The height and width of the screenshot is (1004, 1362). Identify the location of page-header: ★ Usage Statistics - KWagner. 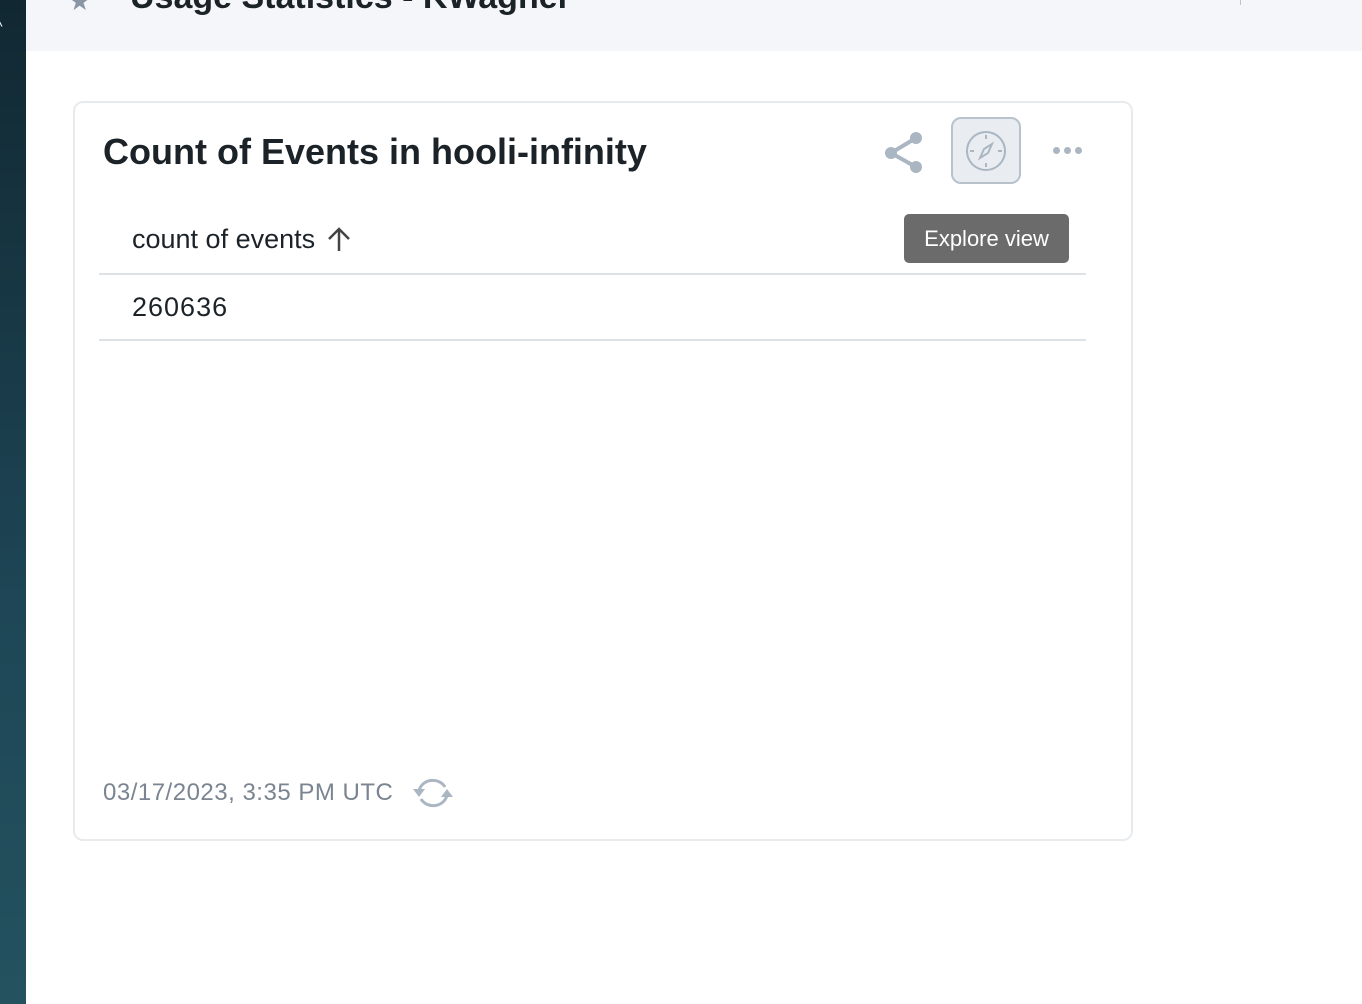
(694, 25).